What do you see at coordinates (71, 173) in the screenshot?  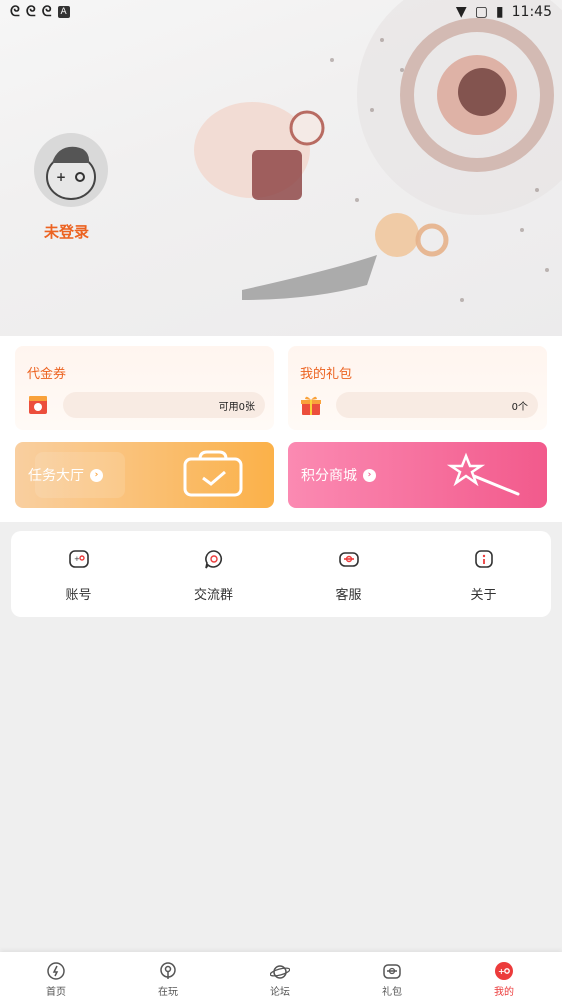 I see `avatar-cat-icon: +` at bounding box center [71, 173].